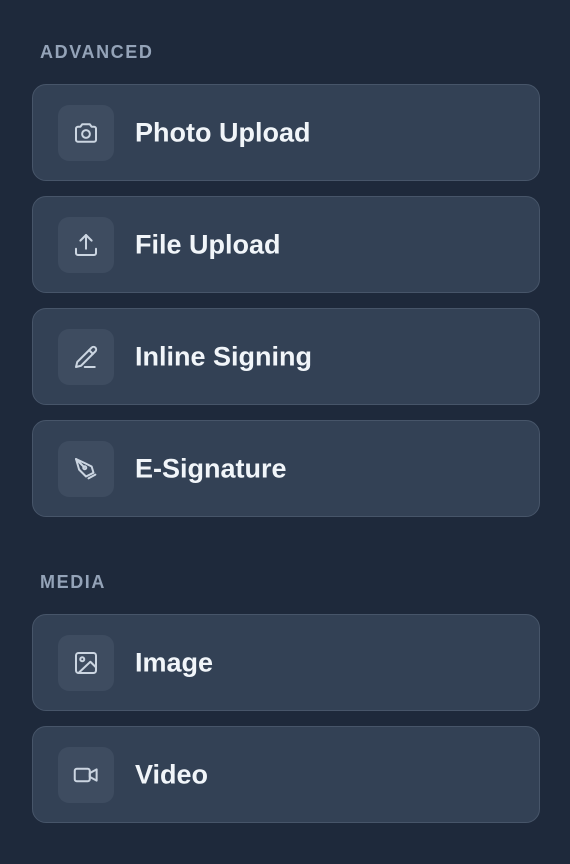 This screenshot has height=864, width=570. Describe the element at coordinates (73, 582) in the screenshot. I see `section-title-media: MEDIA` at that location.